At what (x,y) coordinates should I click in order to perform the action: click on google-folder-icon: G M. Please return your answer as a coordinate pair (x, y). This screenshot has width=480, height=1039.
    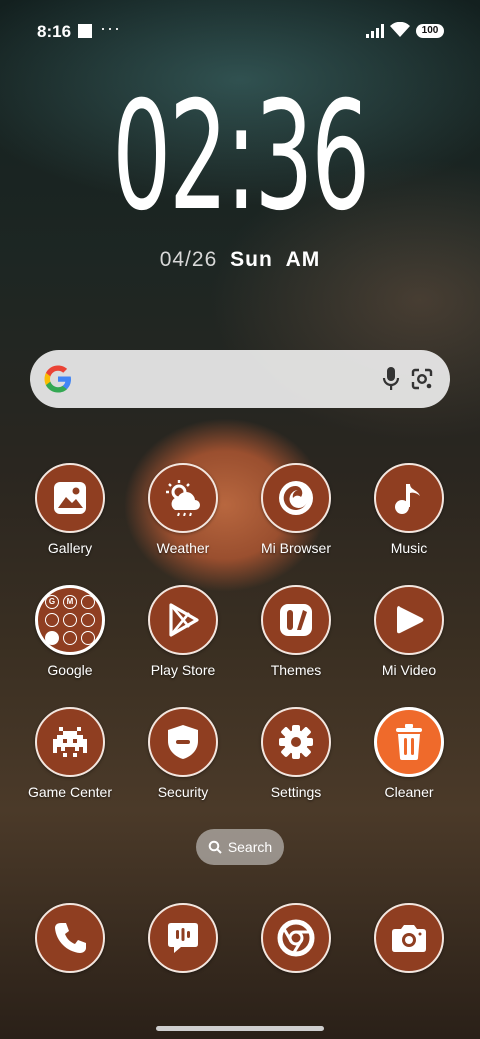
    Looking at the image, I should click on (70, 620).